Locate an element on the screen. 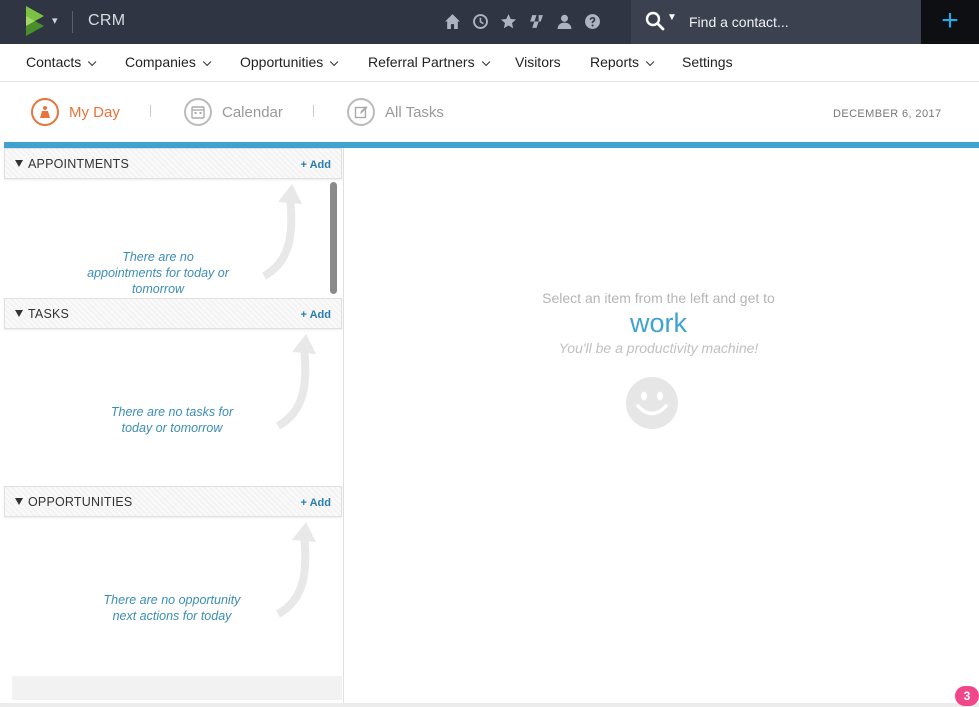 This screenshot has width=979, height=707. search-area: ▼ is located at coordinates (776, 22).